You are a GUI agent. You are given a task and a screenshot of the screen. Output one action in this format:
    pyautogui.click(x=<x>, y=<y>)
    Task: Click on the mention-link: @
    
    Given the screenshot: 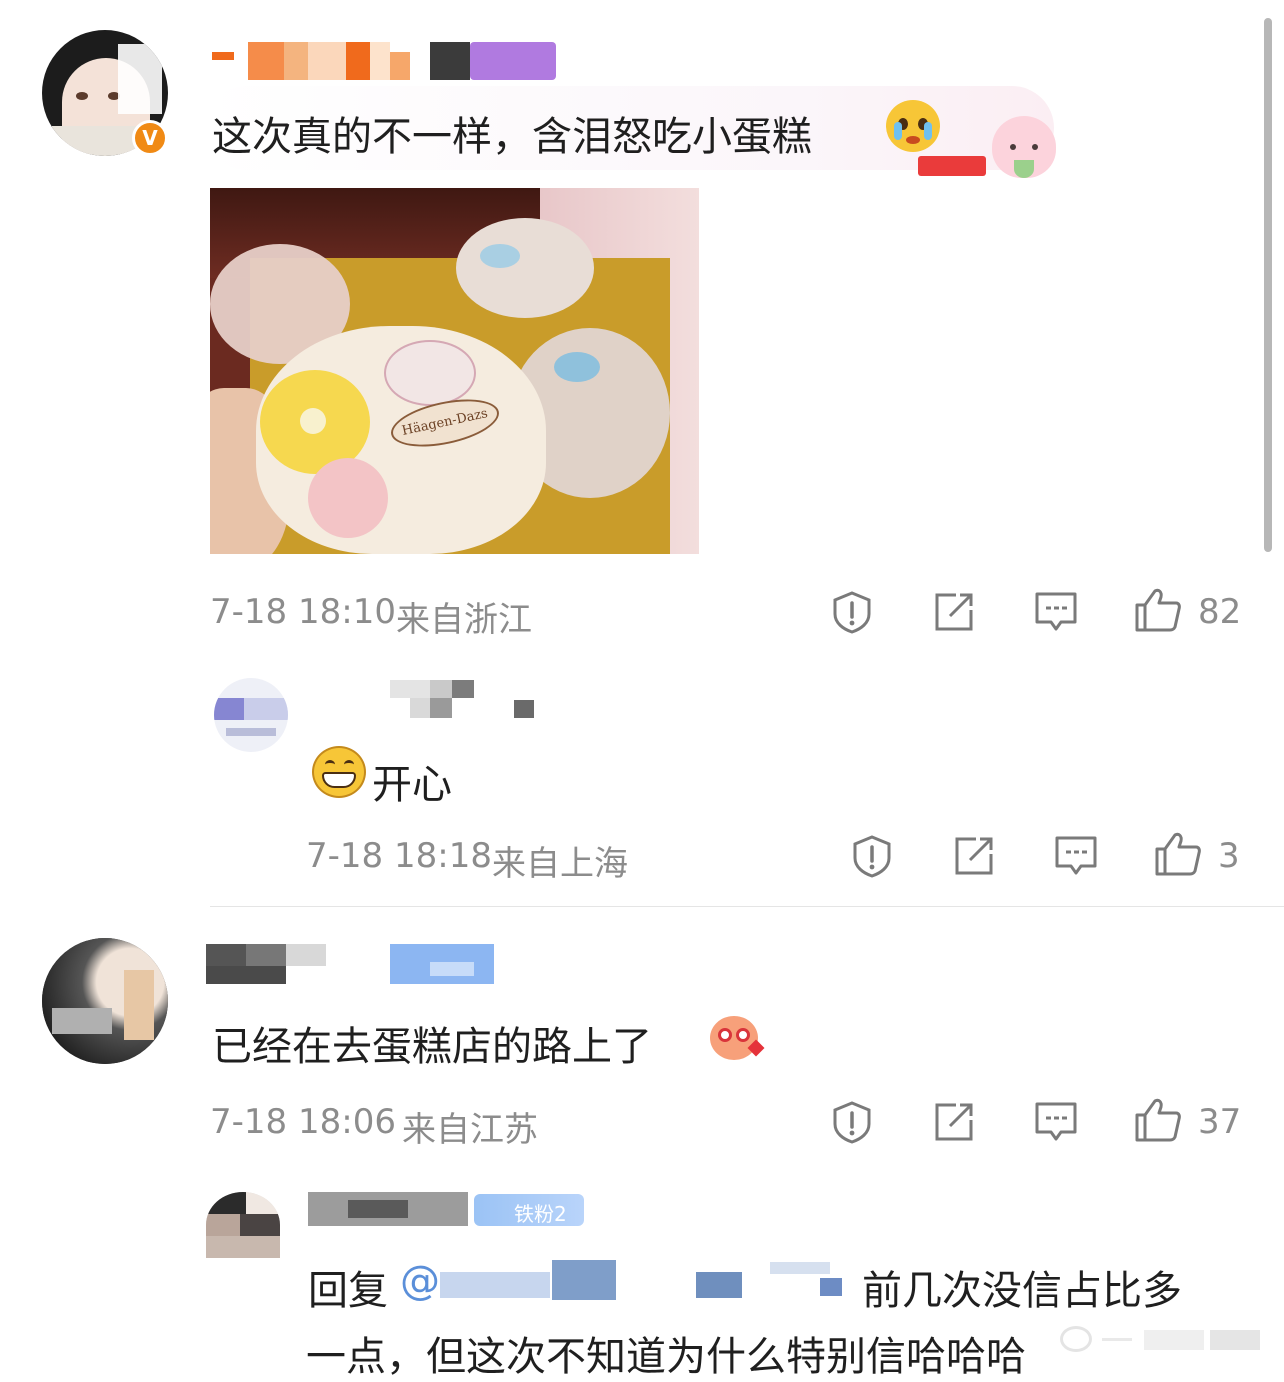 What is the action you would take?
    pyautogui.click(x=420, y=1281)
    